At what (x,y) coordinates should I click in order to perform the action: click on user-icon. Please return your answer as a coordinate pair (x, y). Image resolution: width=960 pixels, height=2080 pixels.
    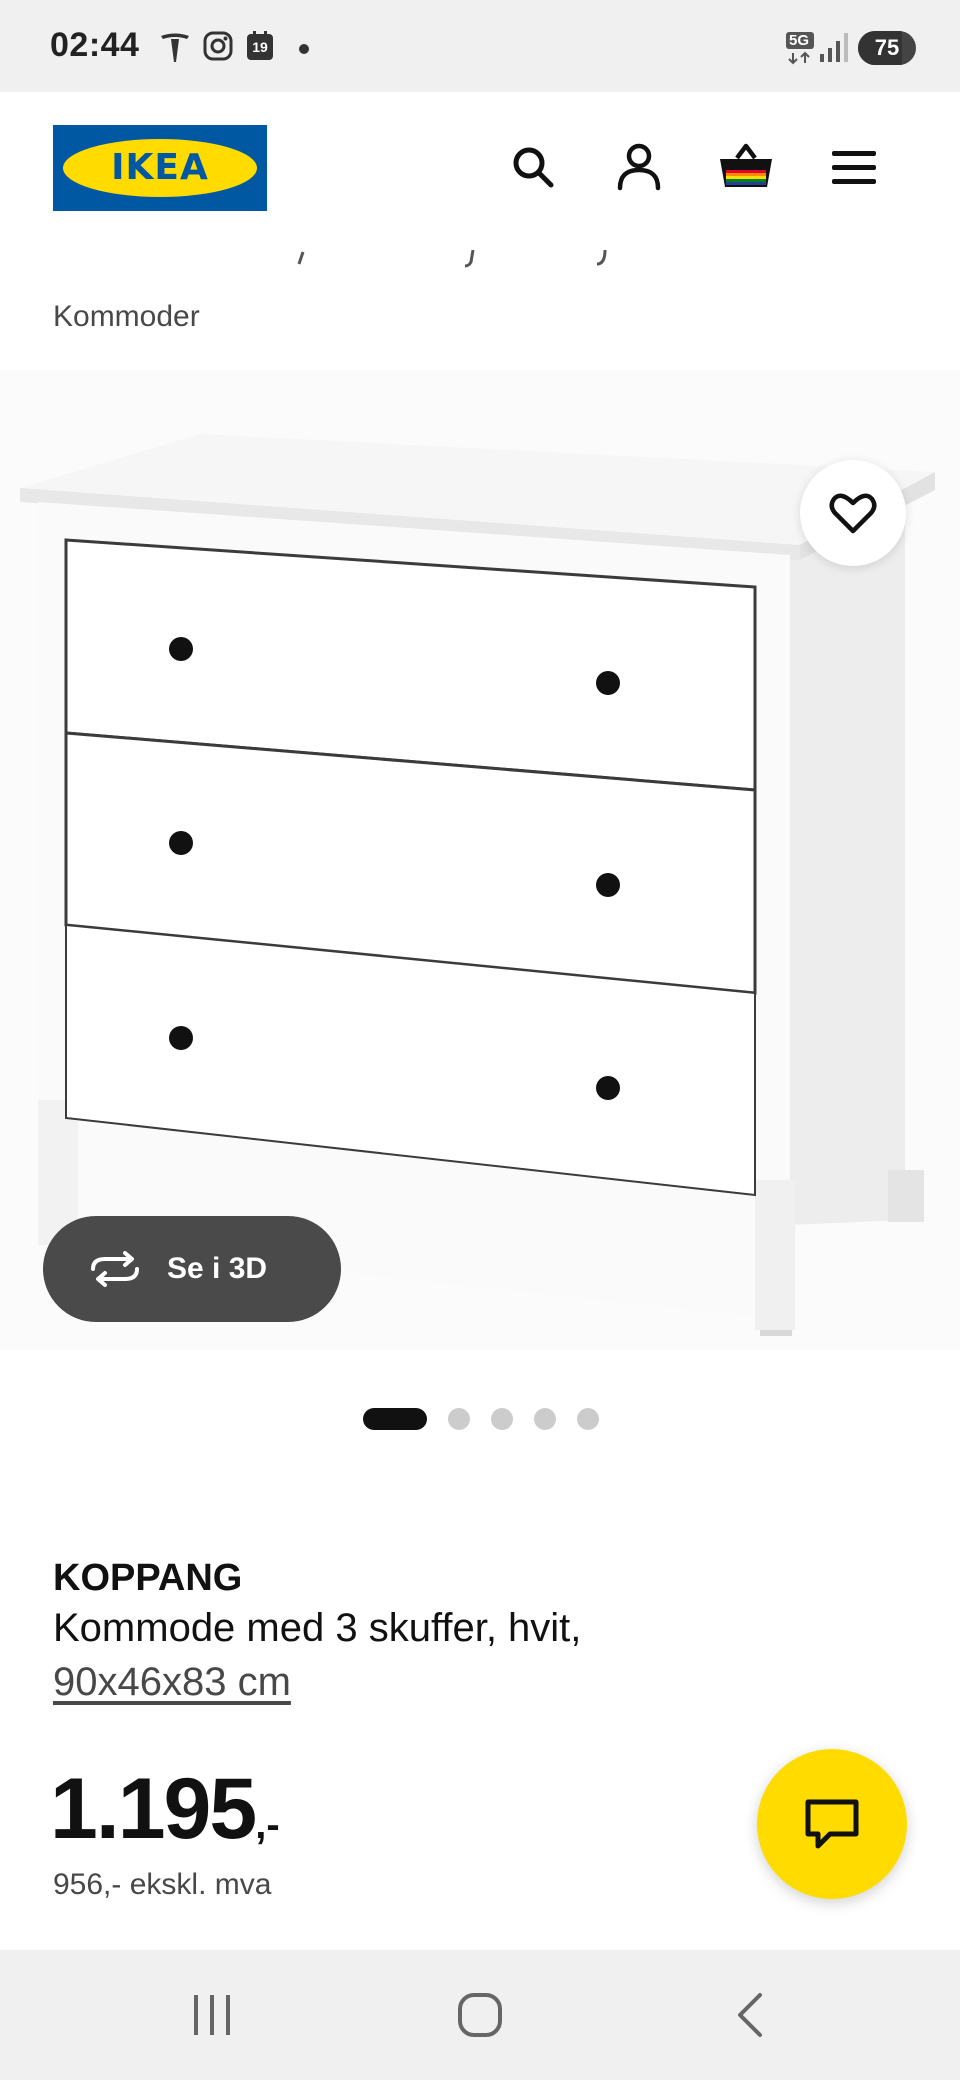
    Looking at the image, I should click on (639, 167).